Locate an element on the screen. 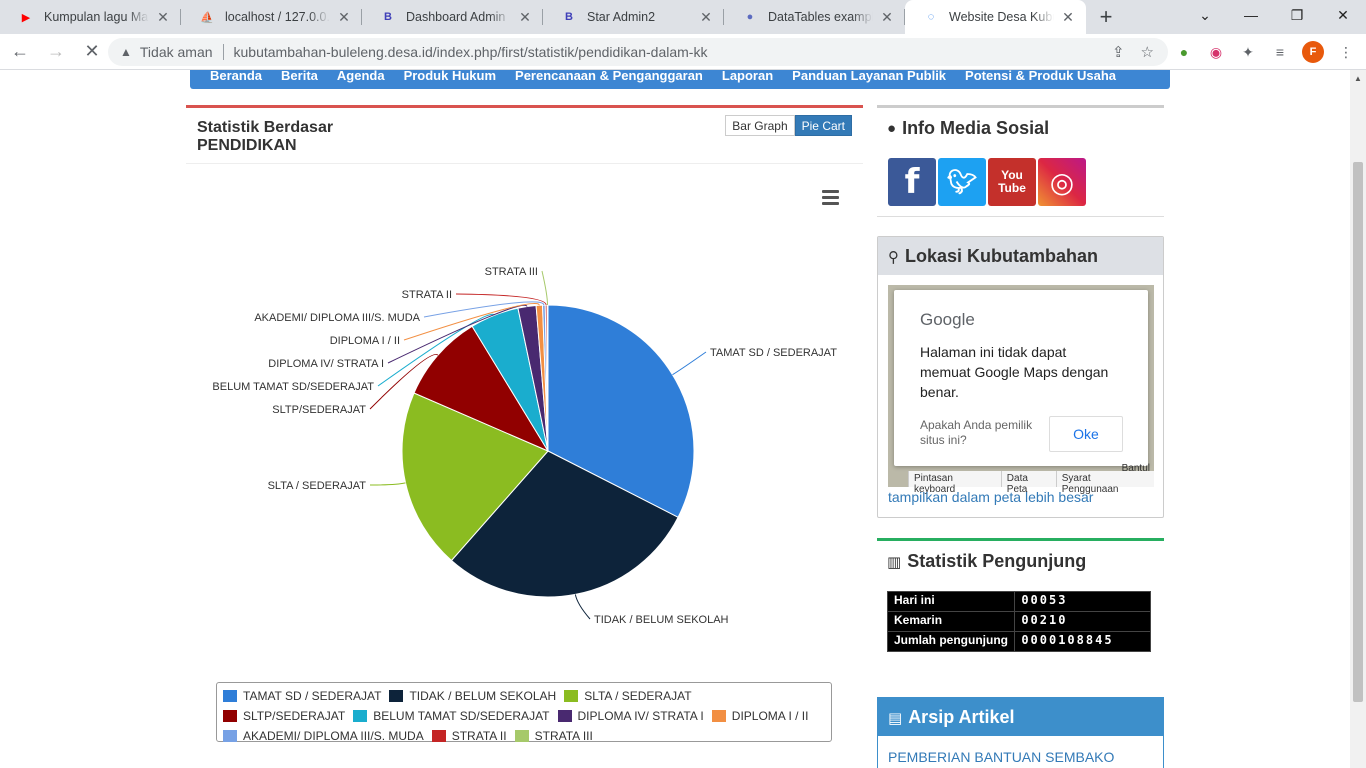 This screenshot has width=1366, height=768. page-scrollbar: ▲ is located at coordinates (1358, 419).